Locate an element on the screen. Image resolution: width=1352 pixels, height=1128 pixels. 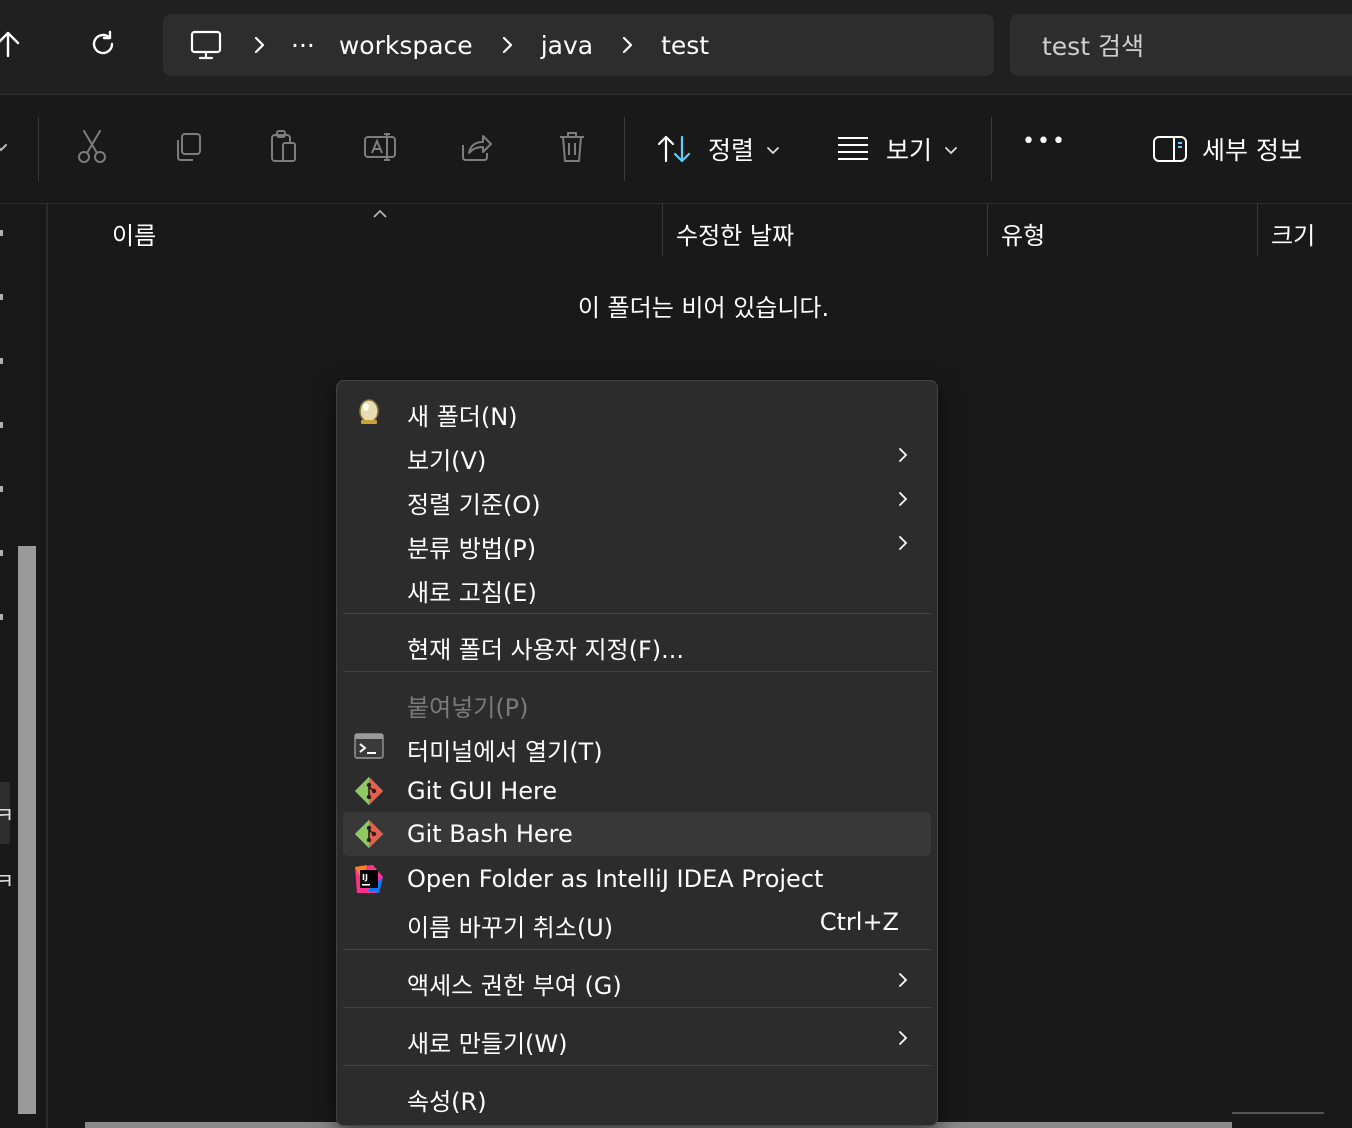
sort-button: 정렬 is located at coordinates (719, 149).